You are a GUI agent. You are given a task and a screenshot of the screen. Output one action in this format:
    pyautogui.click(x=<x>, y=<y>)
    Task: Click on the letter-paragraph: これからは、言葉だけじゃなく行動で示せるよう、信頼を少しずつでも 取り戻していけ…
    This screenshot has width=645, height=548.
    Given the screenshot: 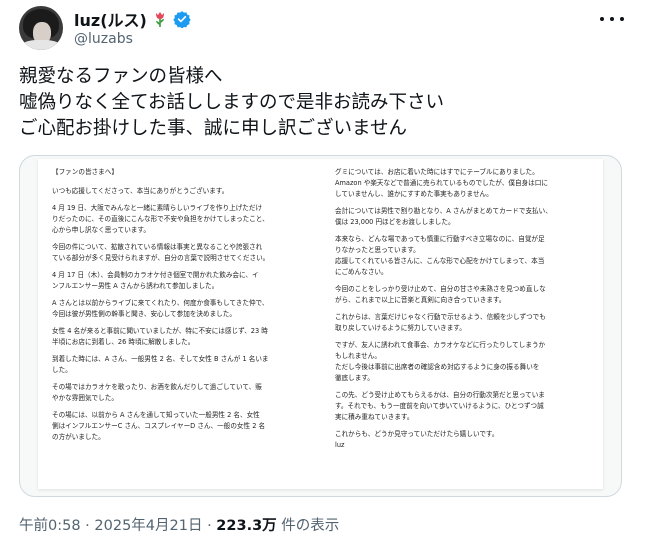 What is the action you would take?
    pyautogui.click(x=440, y=322)
    